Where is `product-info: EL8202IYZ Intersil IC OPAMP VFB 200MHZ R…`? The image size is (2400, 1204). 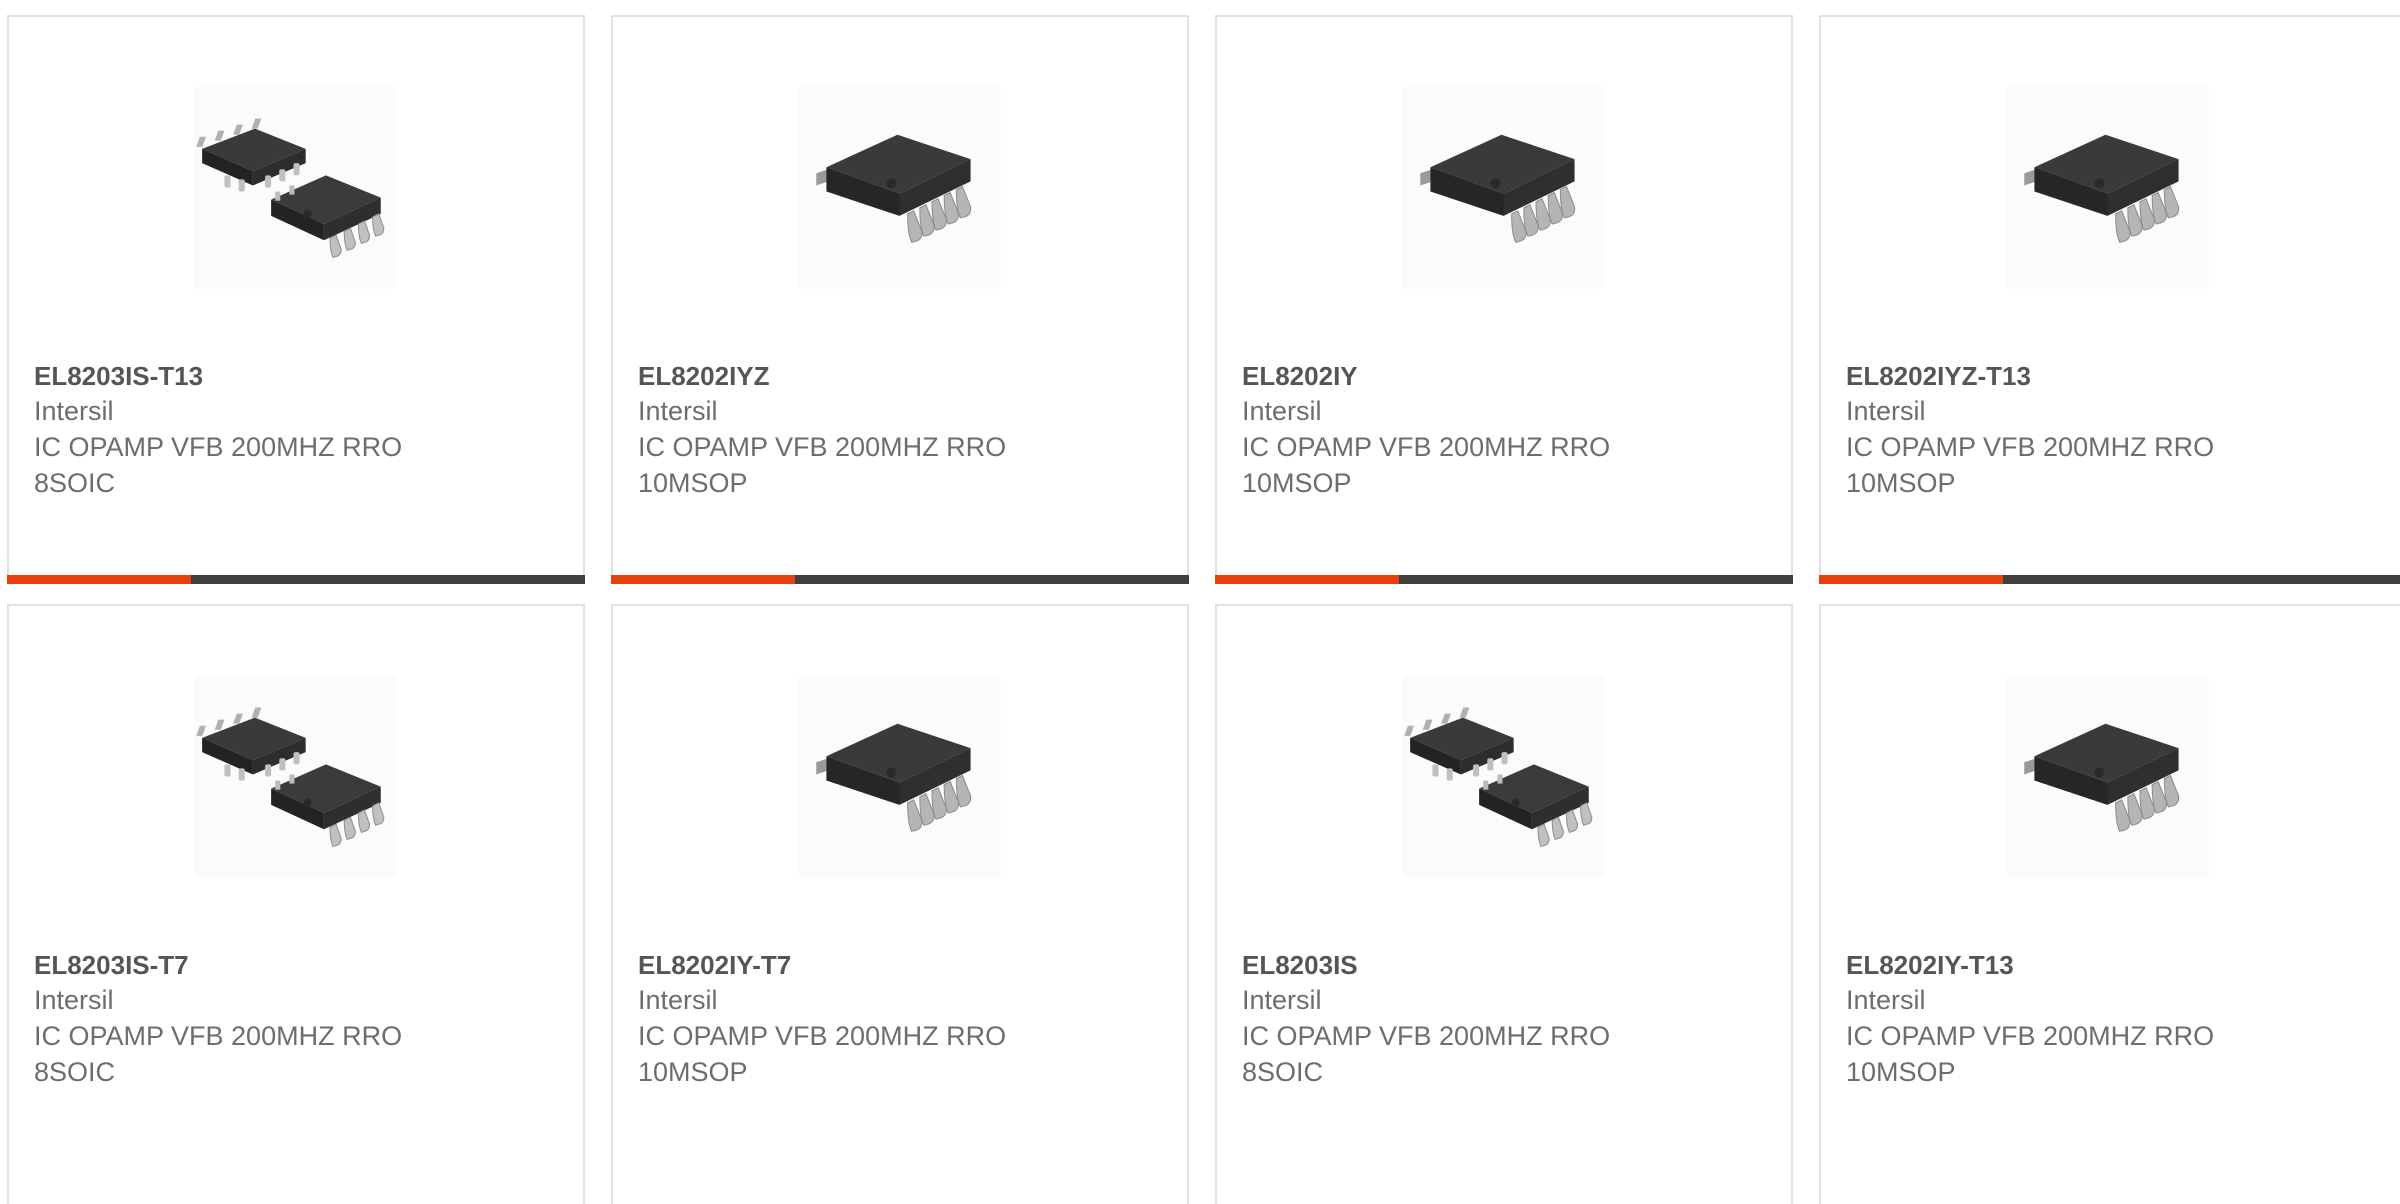 product-info: EL8202IYZ Intersil IC OPAMP VFB 200MHZ R… is located at coordinates (907, 430).